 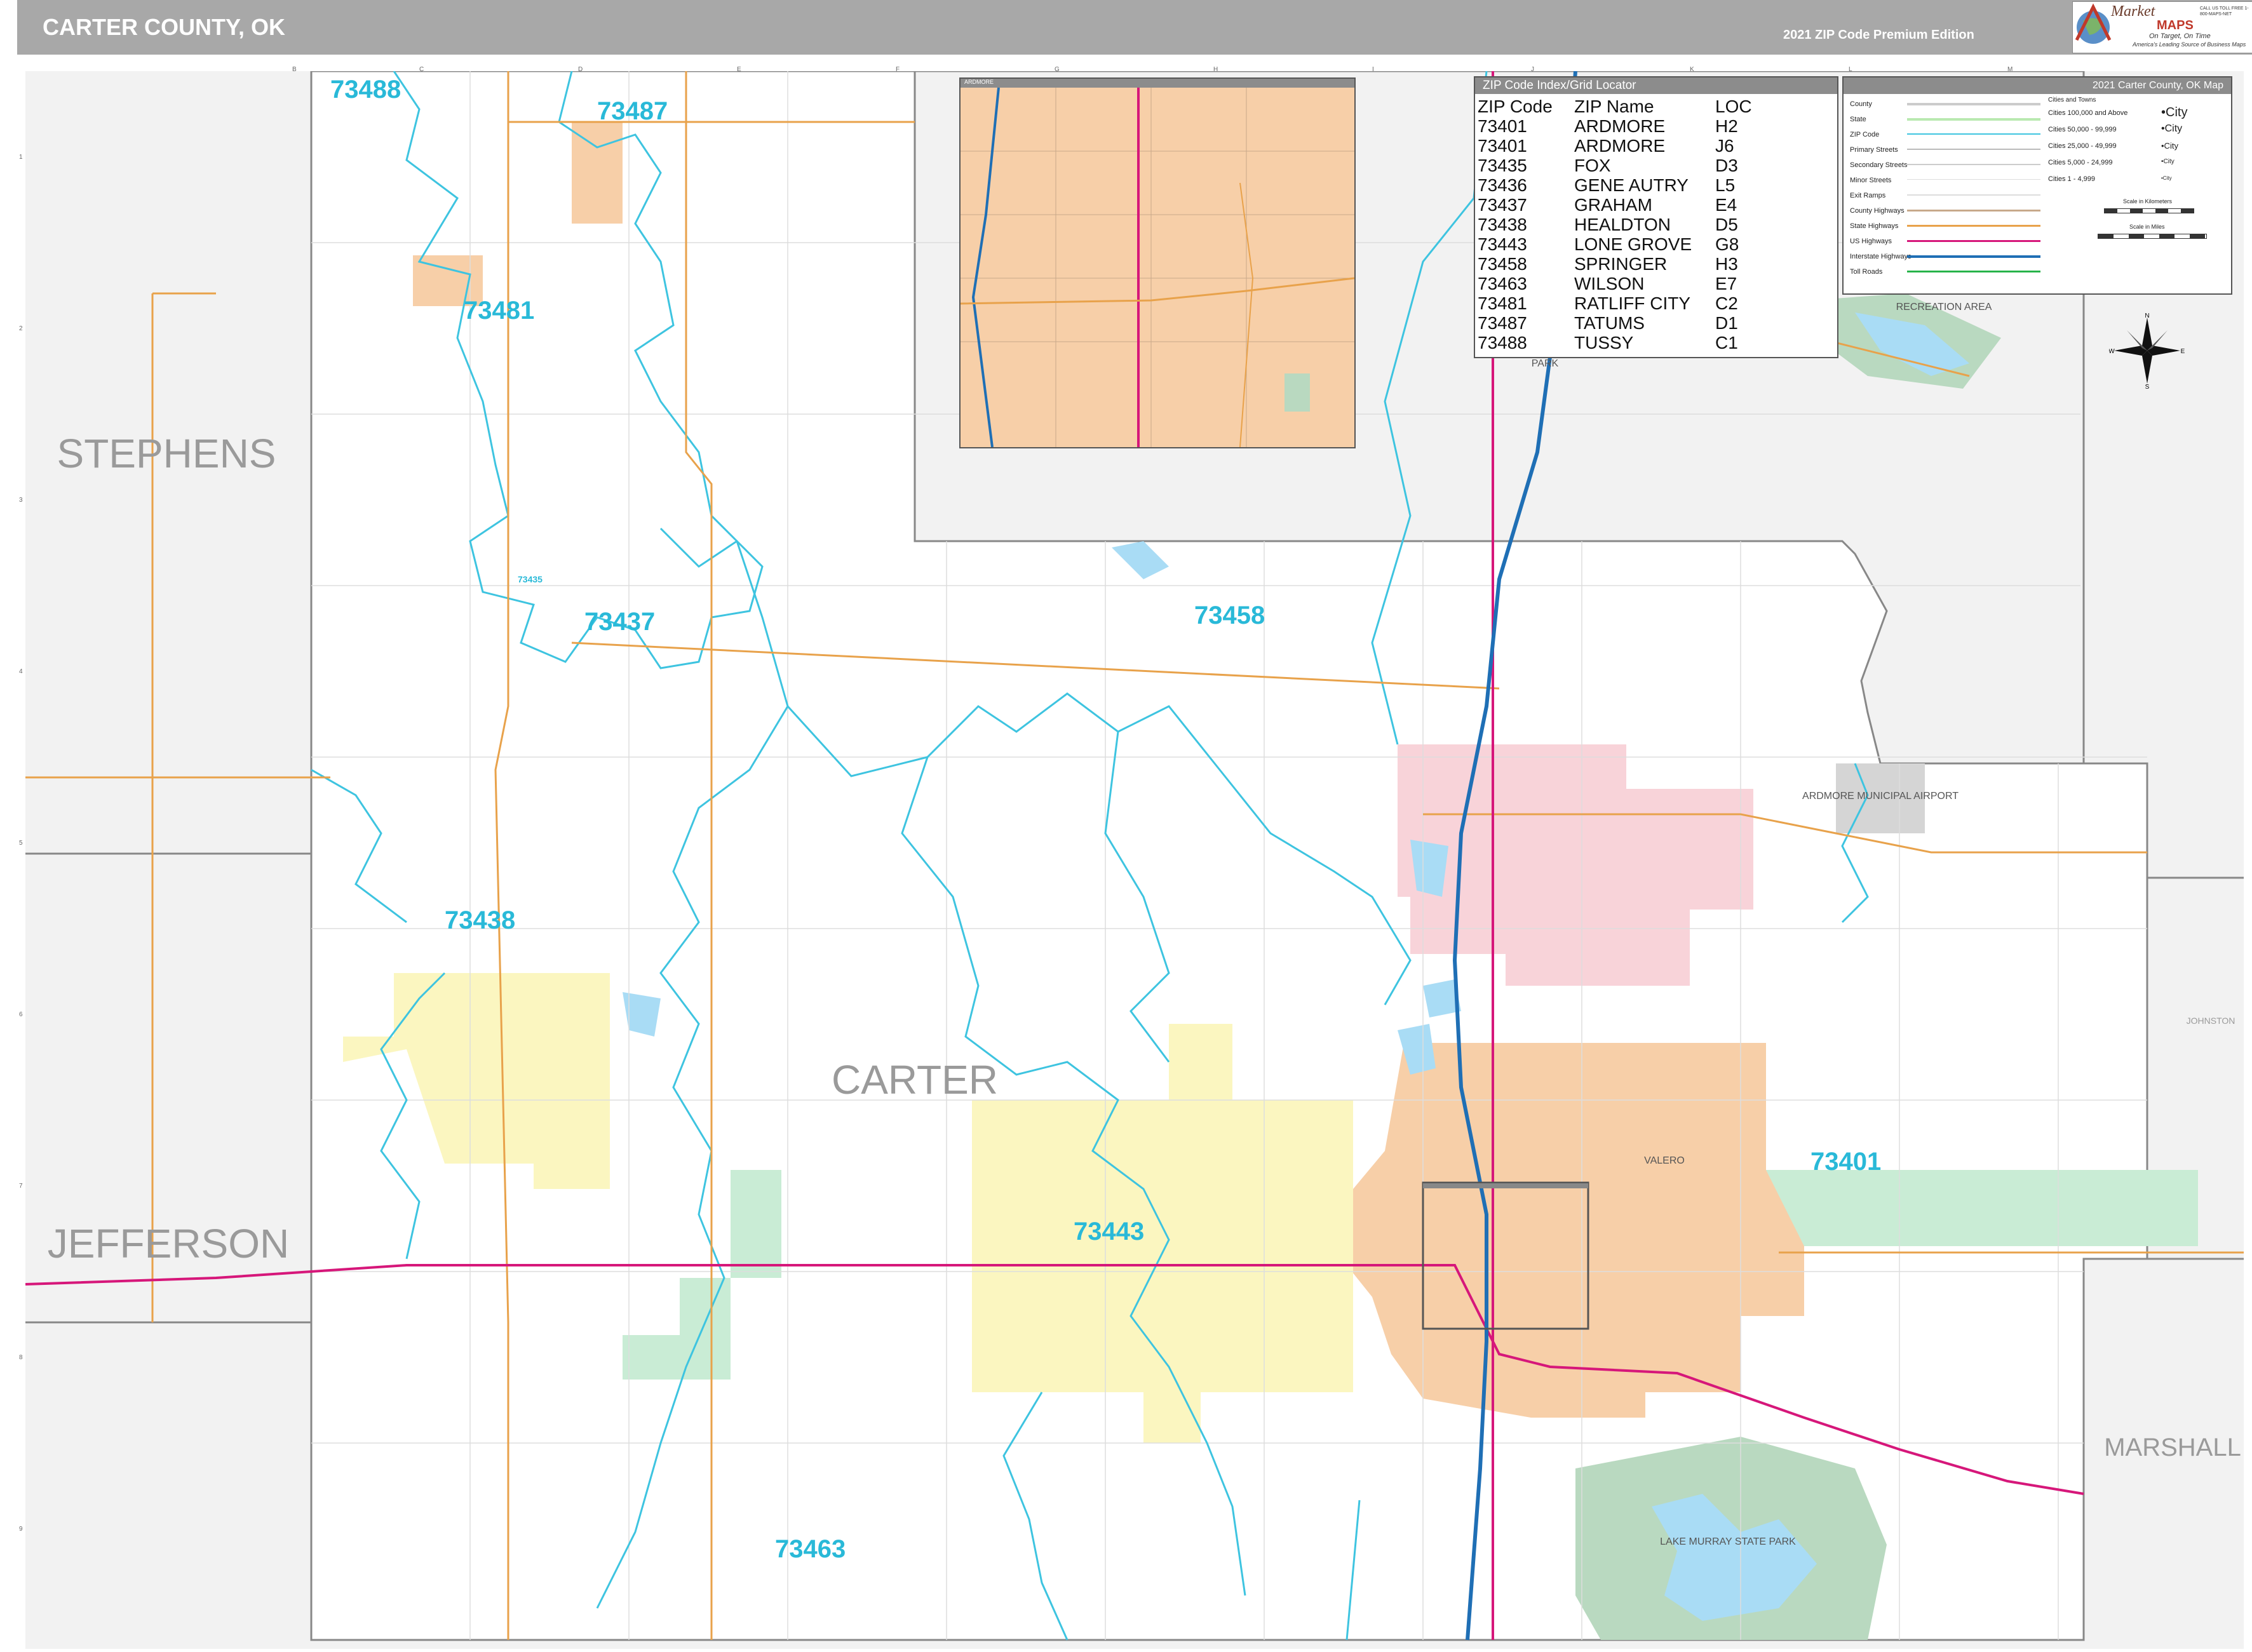 I want to click on compass-icon: N S E W, so click(x=2147, y=350).